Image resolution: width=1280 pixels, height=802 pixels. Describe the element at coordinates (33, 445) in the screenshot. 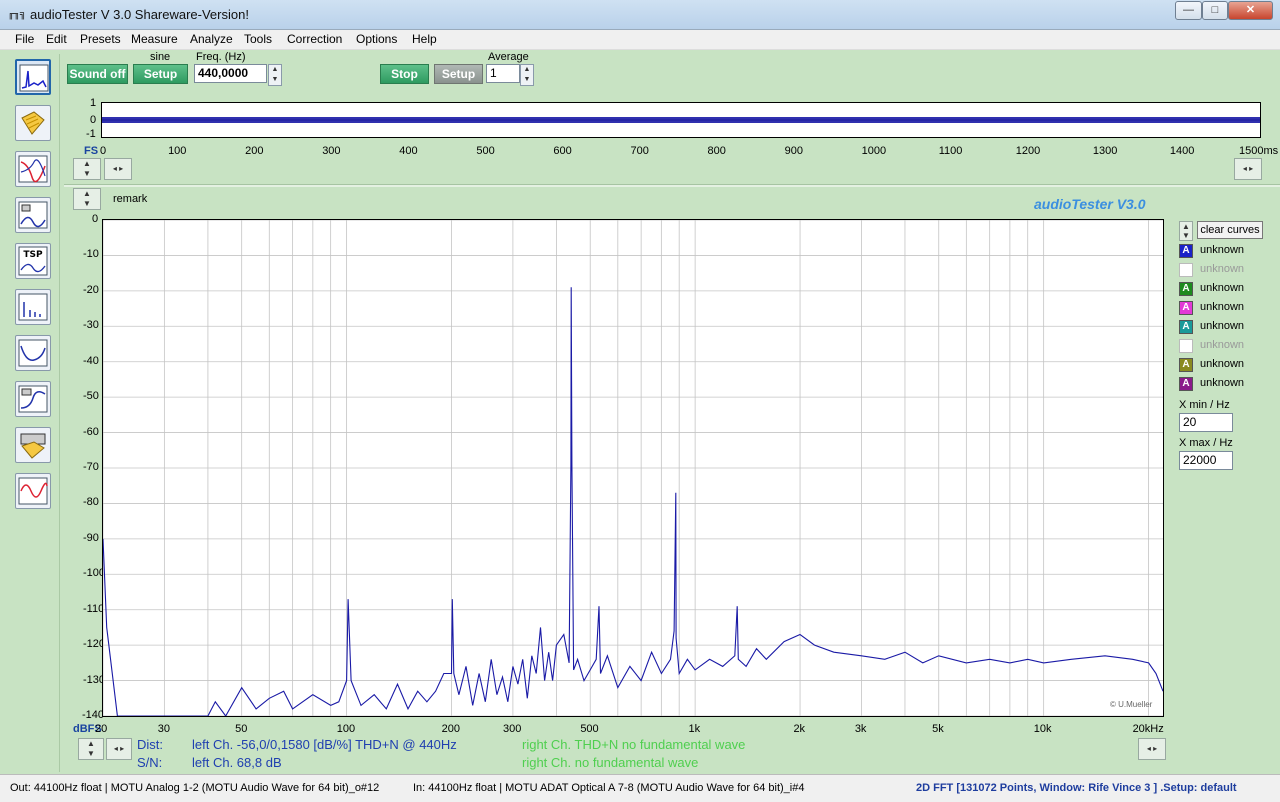

I see `files-icon` at that location.